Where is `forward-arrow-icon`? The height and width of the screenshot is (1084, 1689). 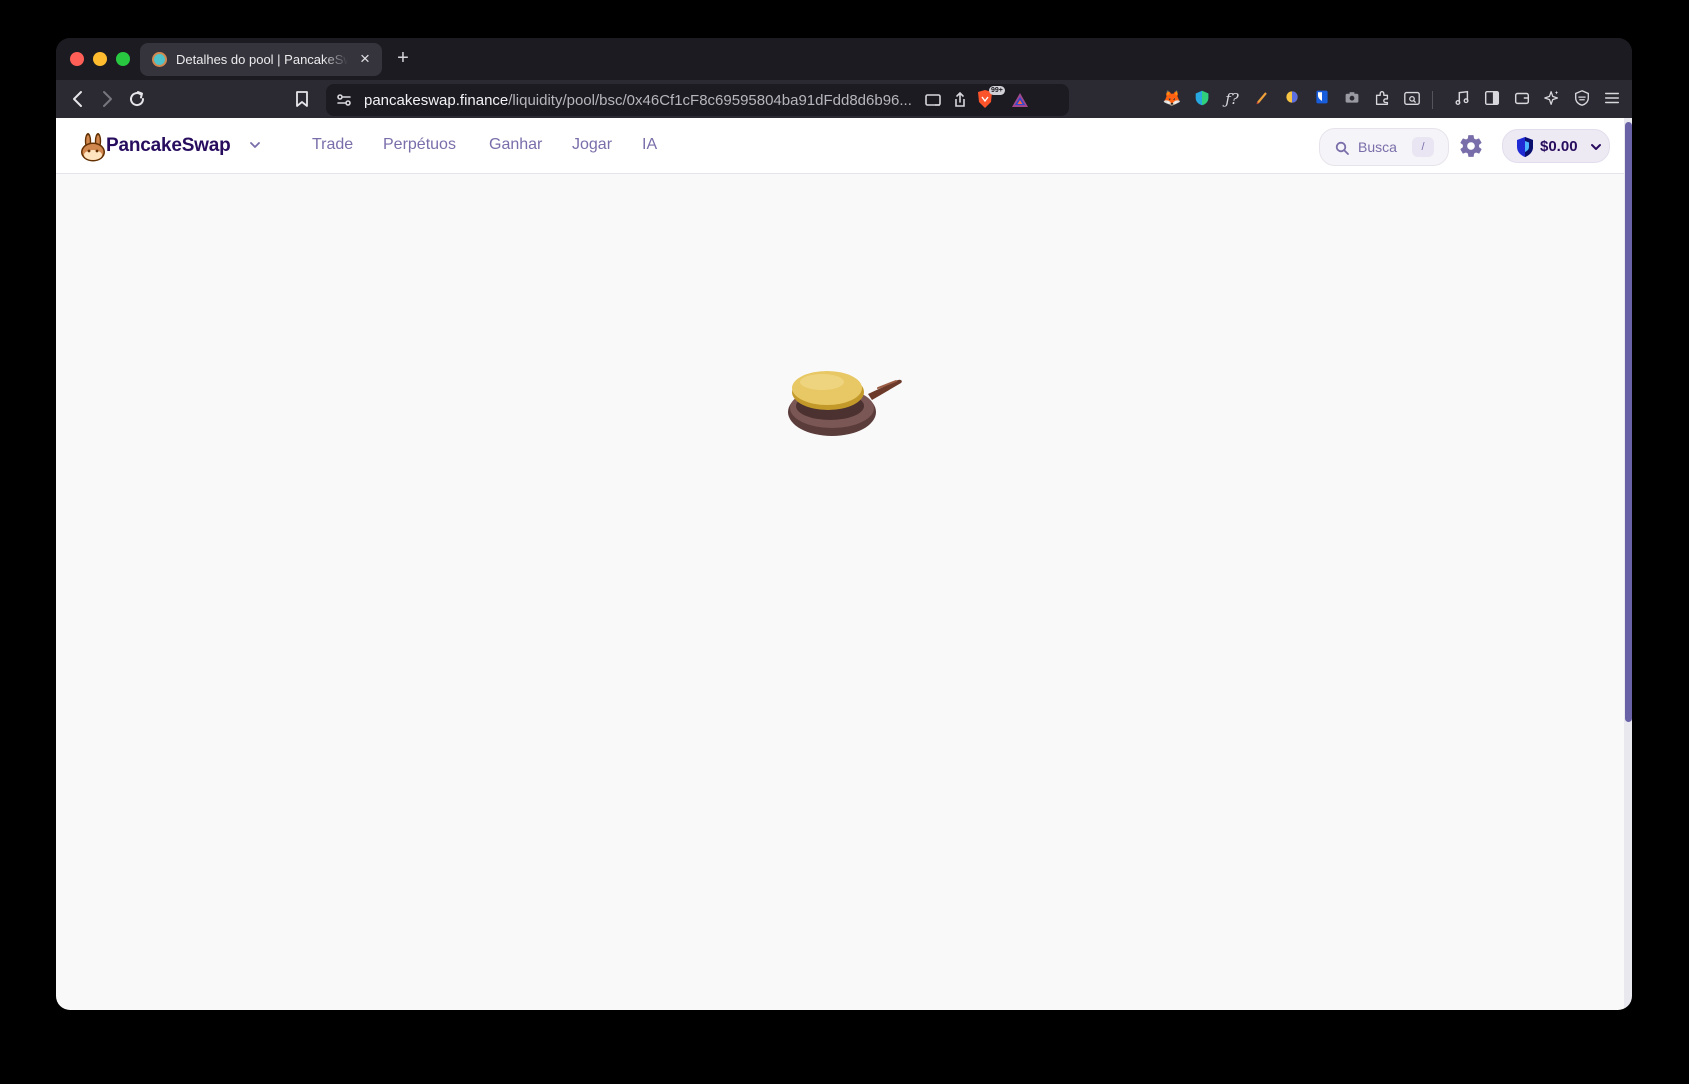
forward-arrow-icon is located at coordinates (107, 99).